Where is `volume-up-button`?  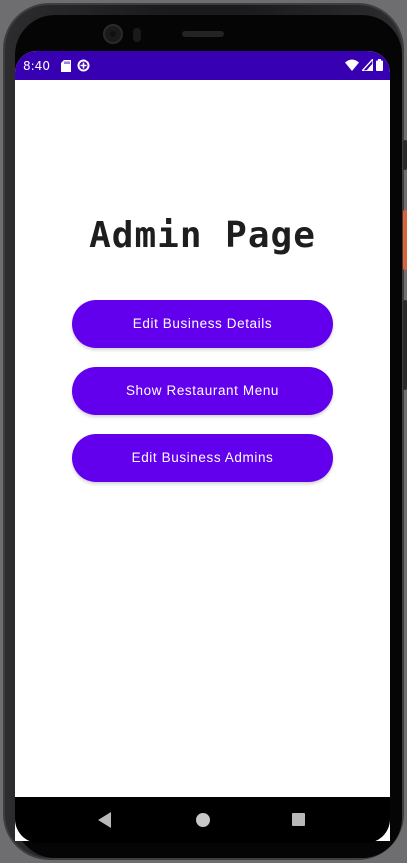
volume-up-button is located at coordinates (405, 155).